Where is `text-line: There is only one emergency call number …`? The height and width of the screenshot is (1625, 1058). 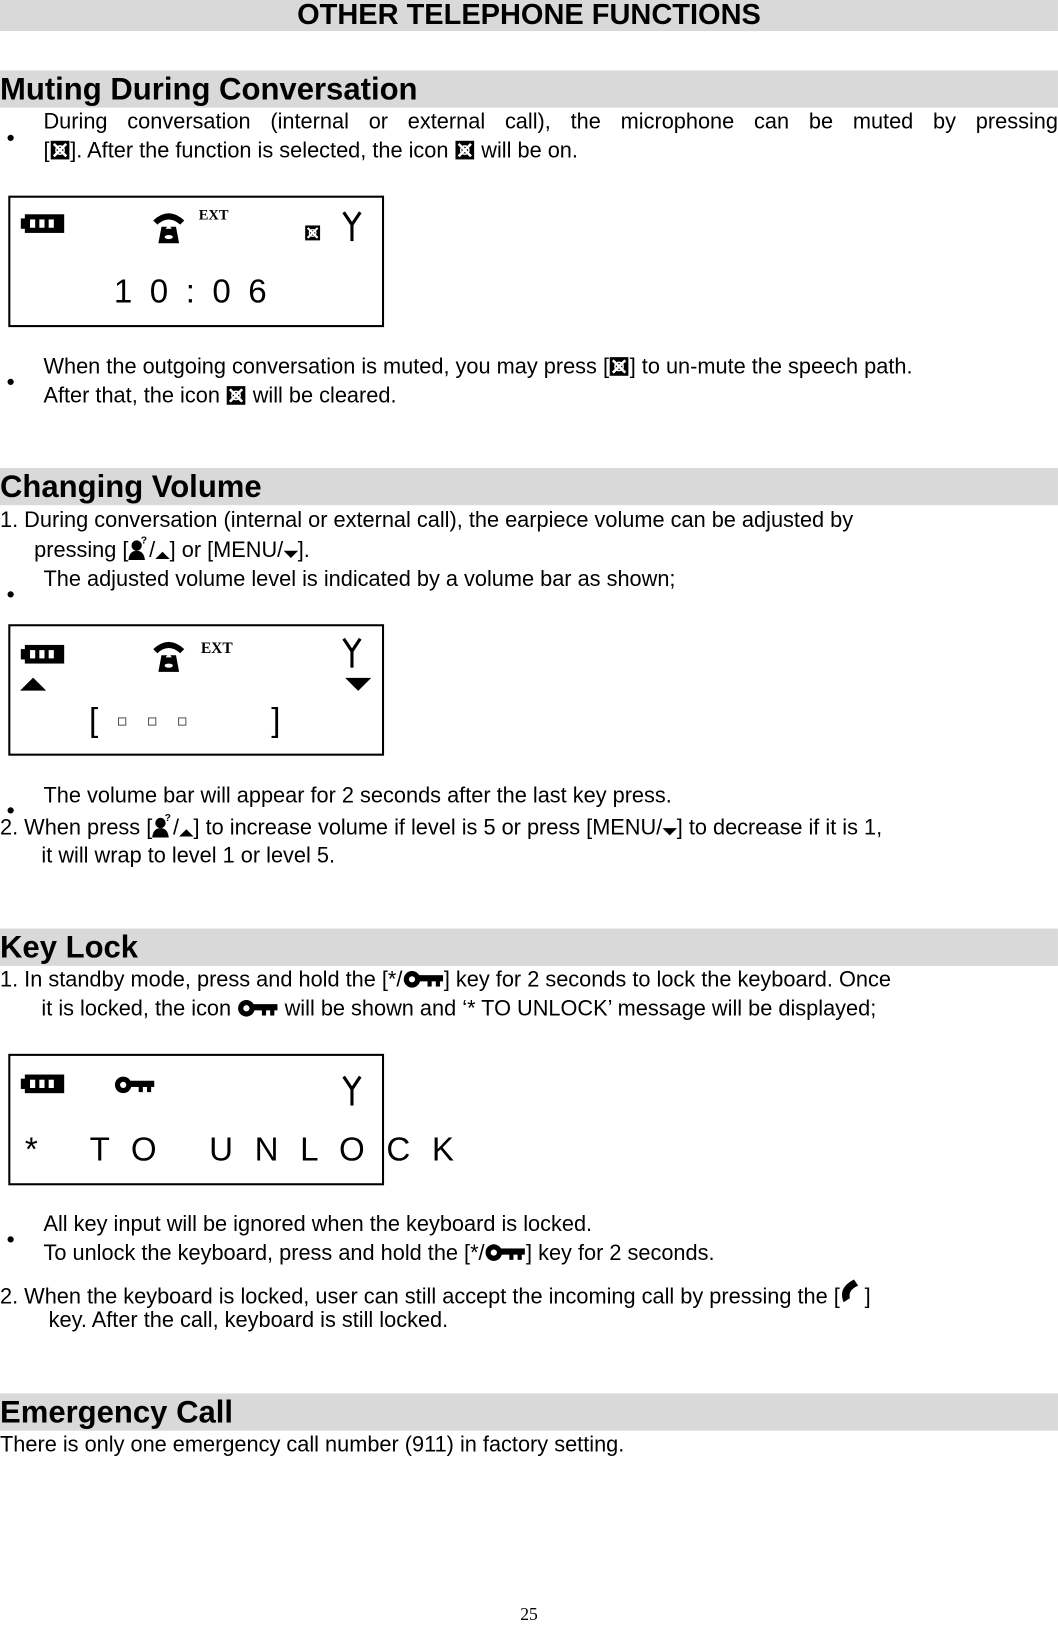
text-line: There is only one emergency call number … is located at coordinates (312, 1444).